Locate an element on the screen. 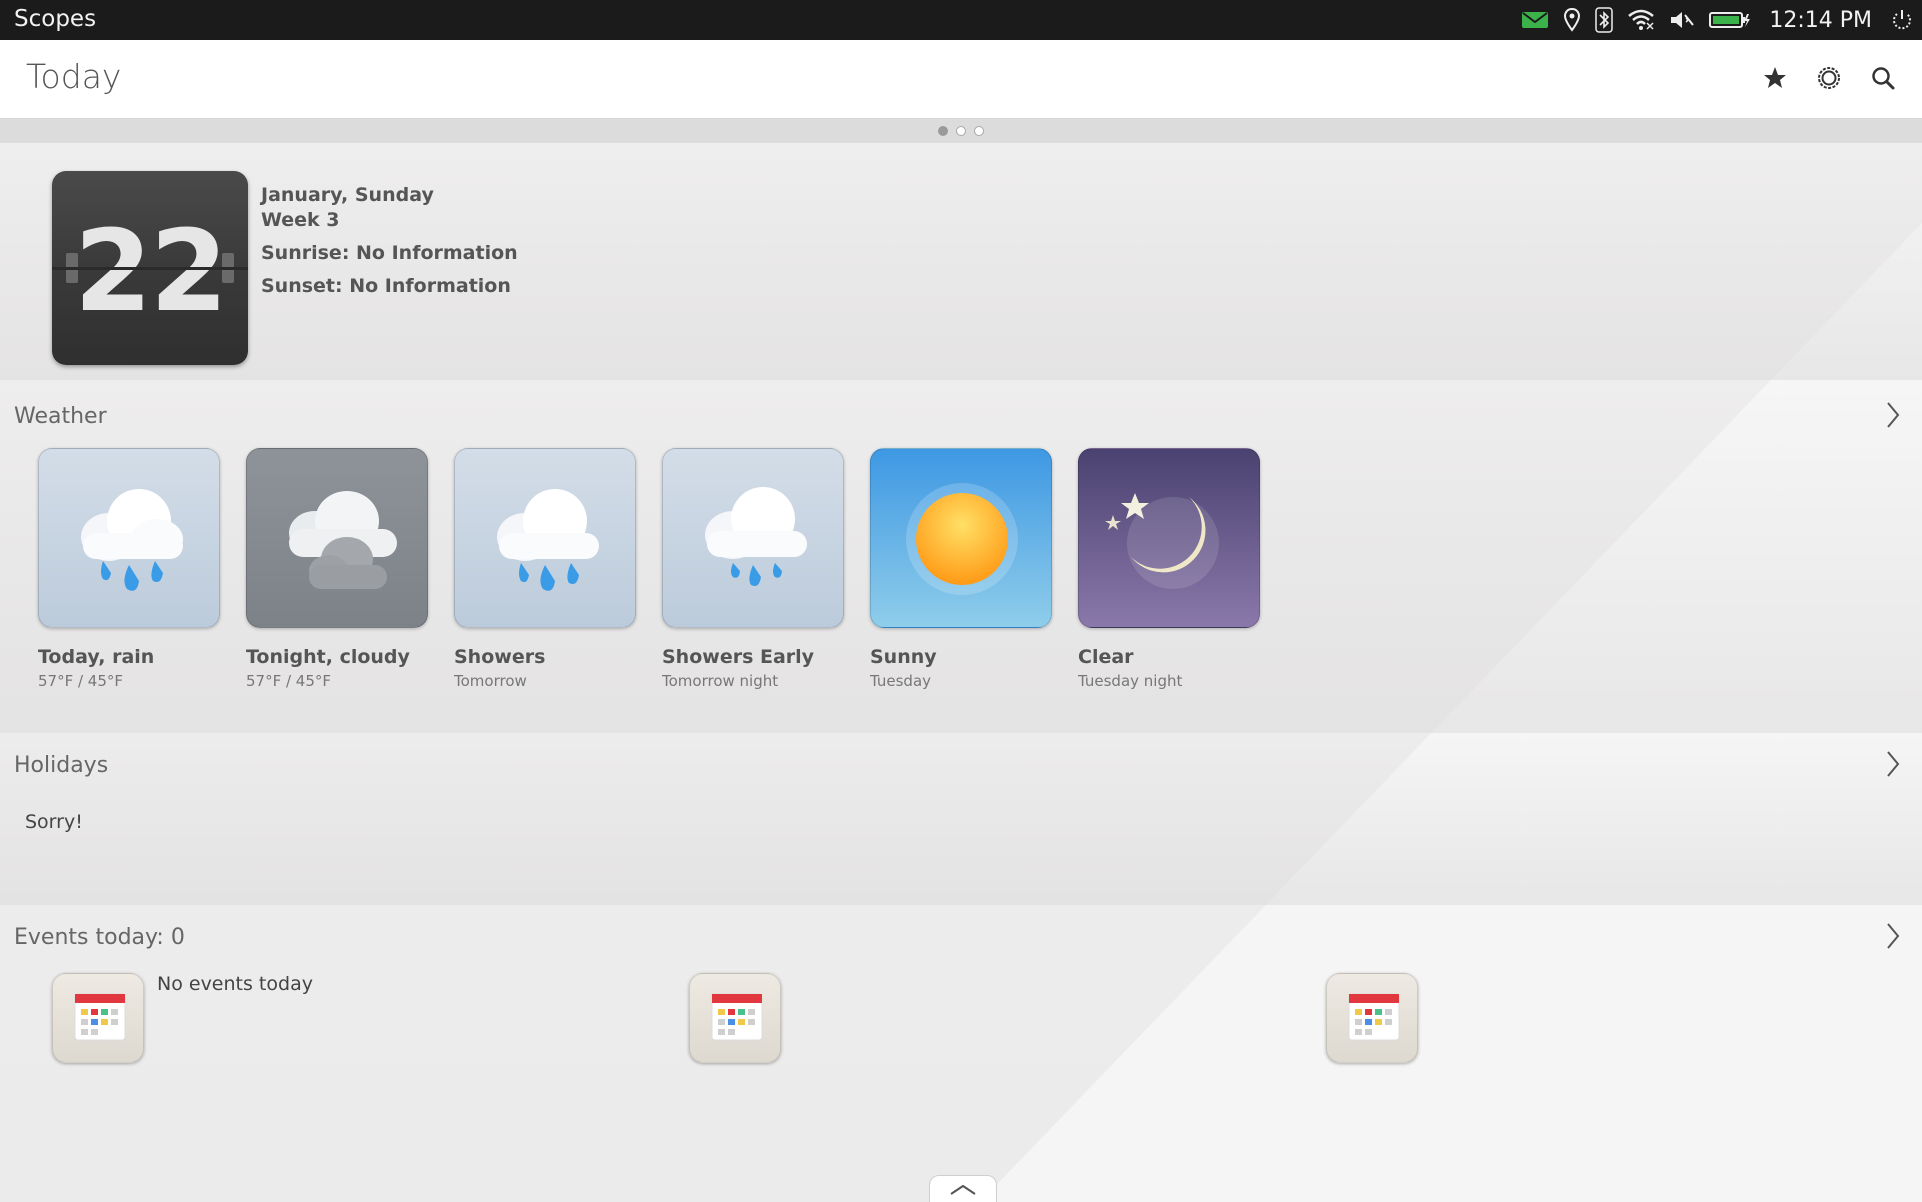 The image size is (1922, 1202). search-icon is located at coordinates (1883, 78).